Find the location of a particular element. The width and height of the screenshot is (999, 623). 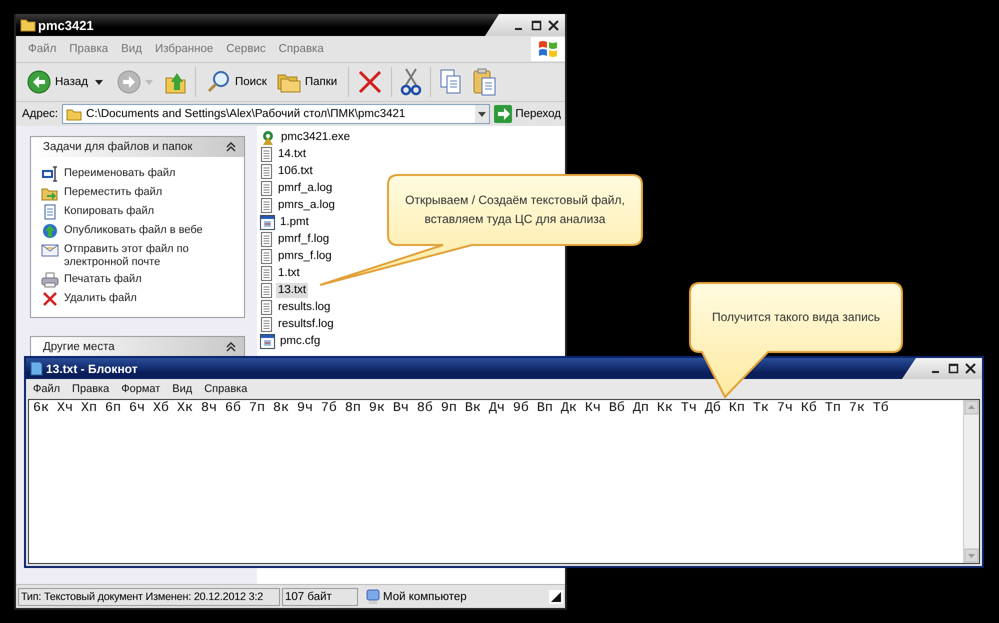

file-item: pmc.cfg is located at coordinates (300, 341).